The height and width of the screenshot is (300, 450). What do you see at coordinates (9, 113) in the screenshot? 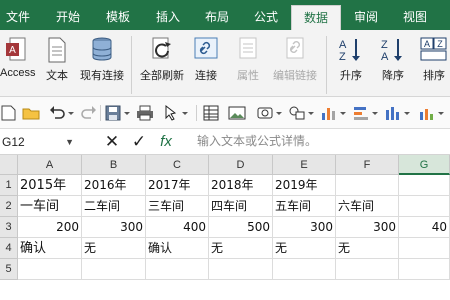
I see `new-file-icon` at bounding box center [9, 113].